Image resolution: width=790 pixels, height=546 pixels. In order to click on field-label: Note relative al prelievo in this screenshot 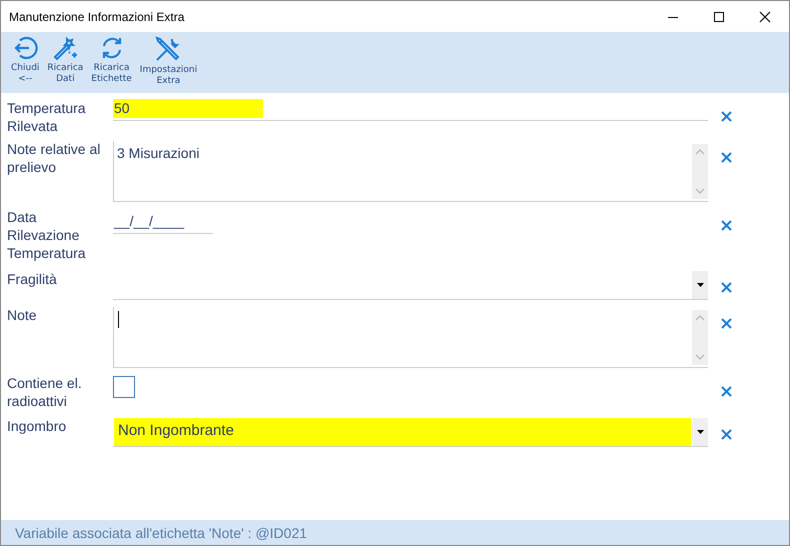, I will do `click(54, 158)`.